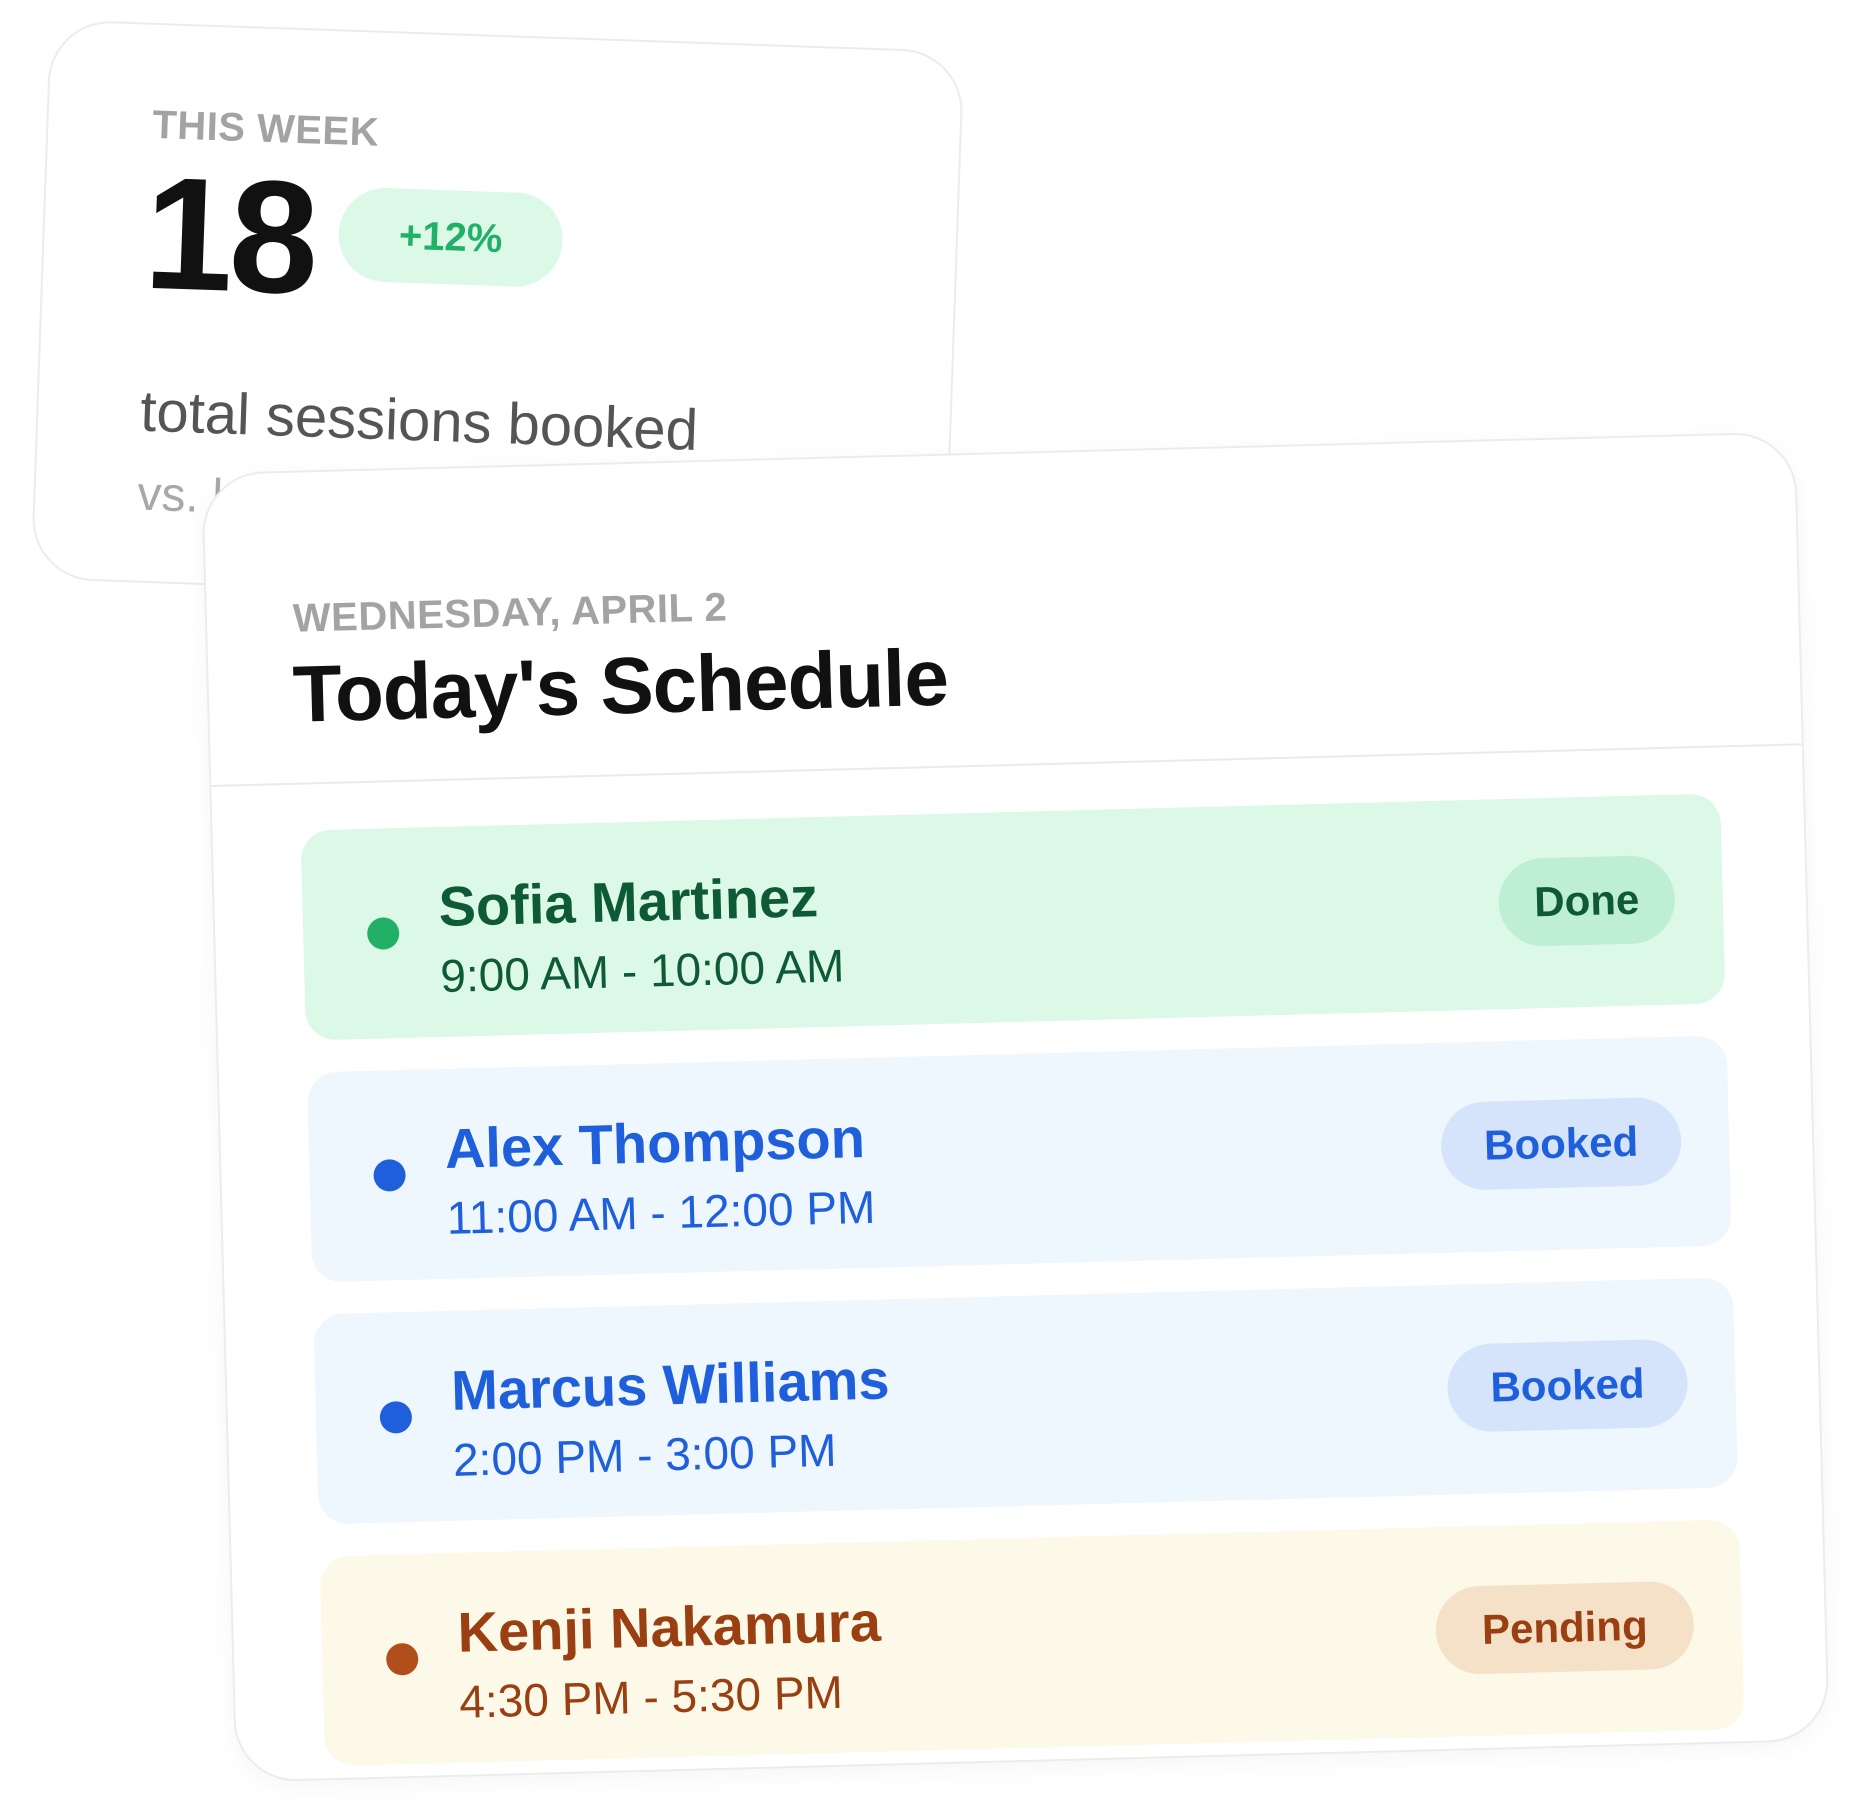 The height and width of the screenshot is (1816, 1859). Describe the element at coordinates (1006, 765) in the screenshot. I see `divider` at that location.